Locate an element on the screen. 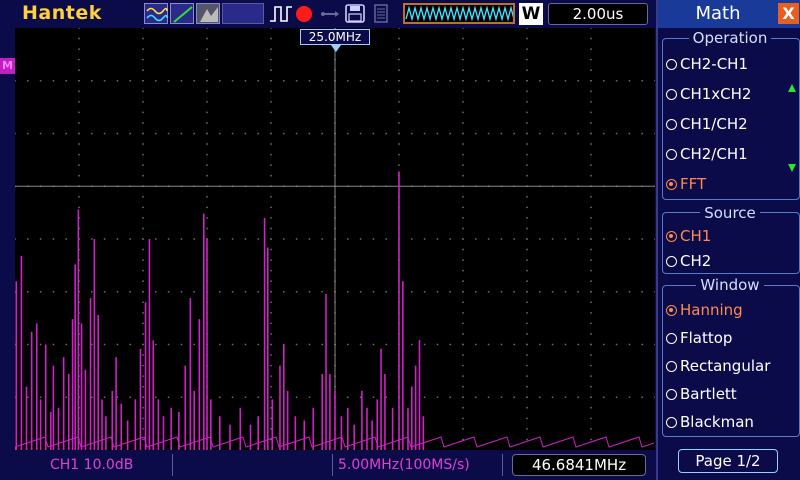 This screenshot has height=480, width=800. gray-icon is located at coordinates (208, 13).